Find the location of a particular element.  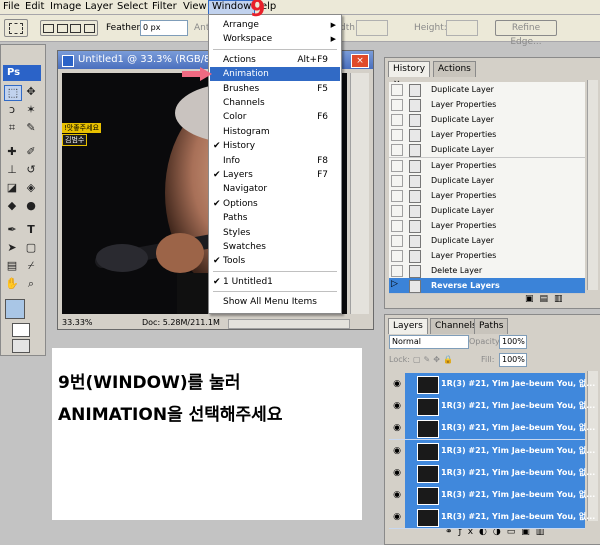

window-menu-item-tools: ✔ Tools is located at coordinates (275, 261).